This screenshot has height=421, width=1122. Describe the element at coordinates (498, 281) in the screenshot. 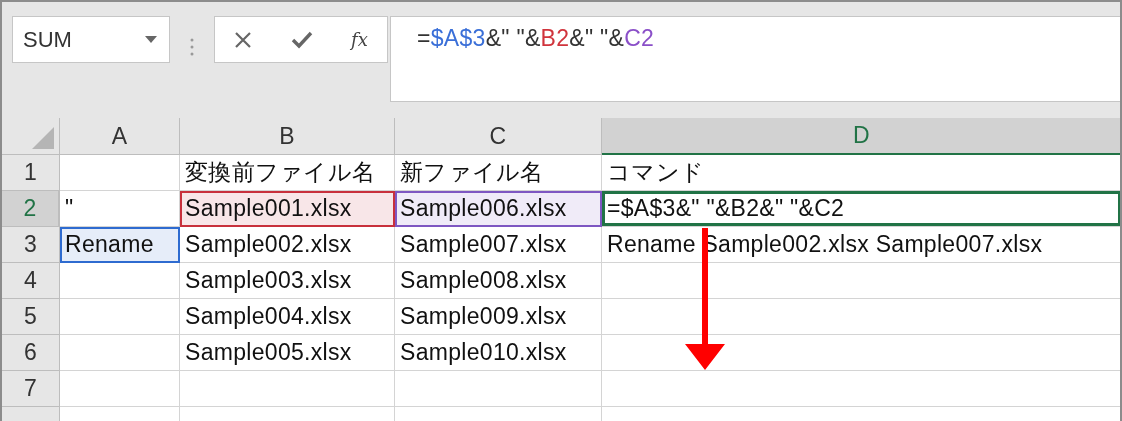

I see `table-cell: Sample008.xlsx` at that location.